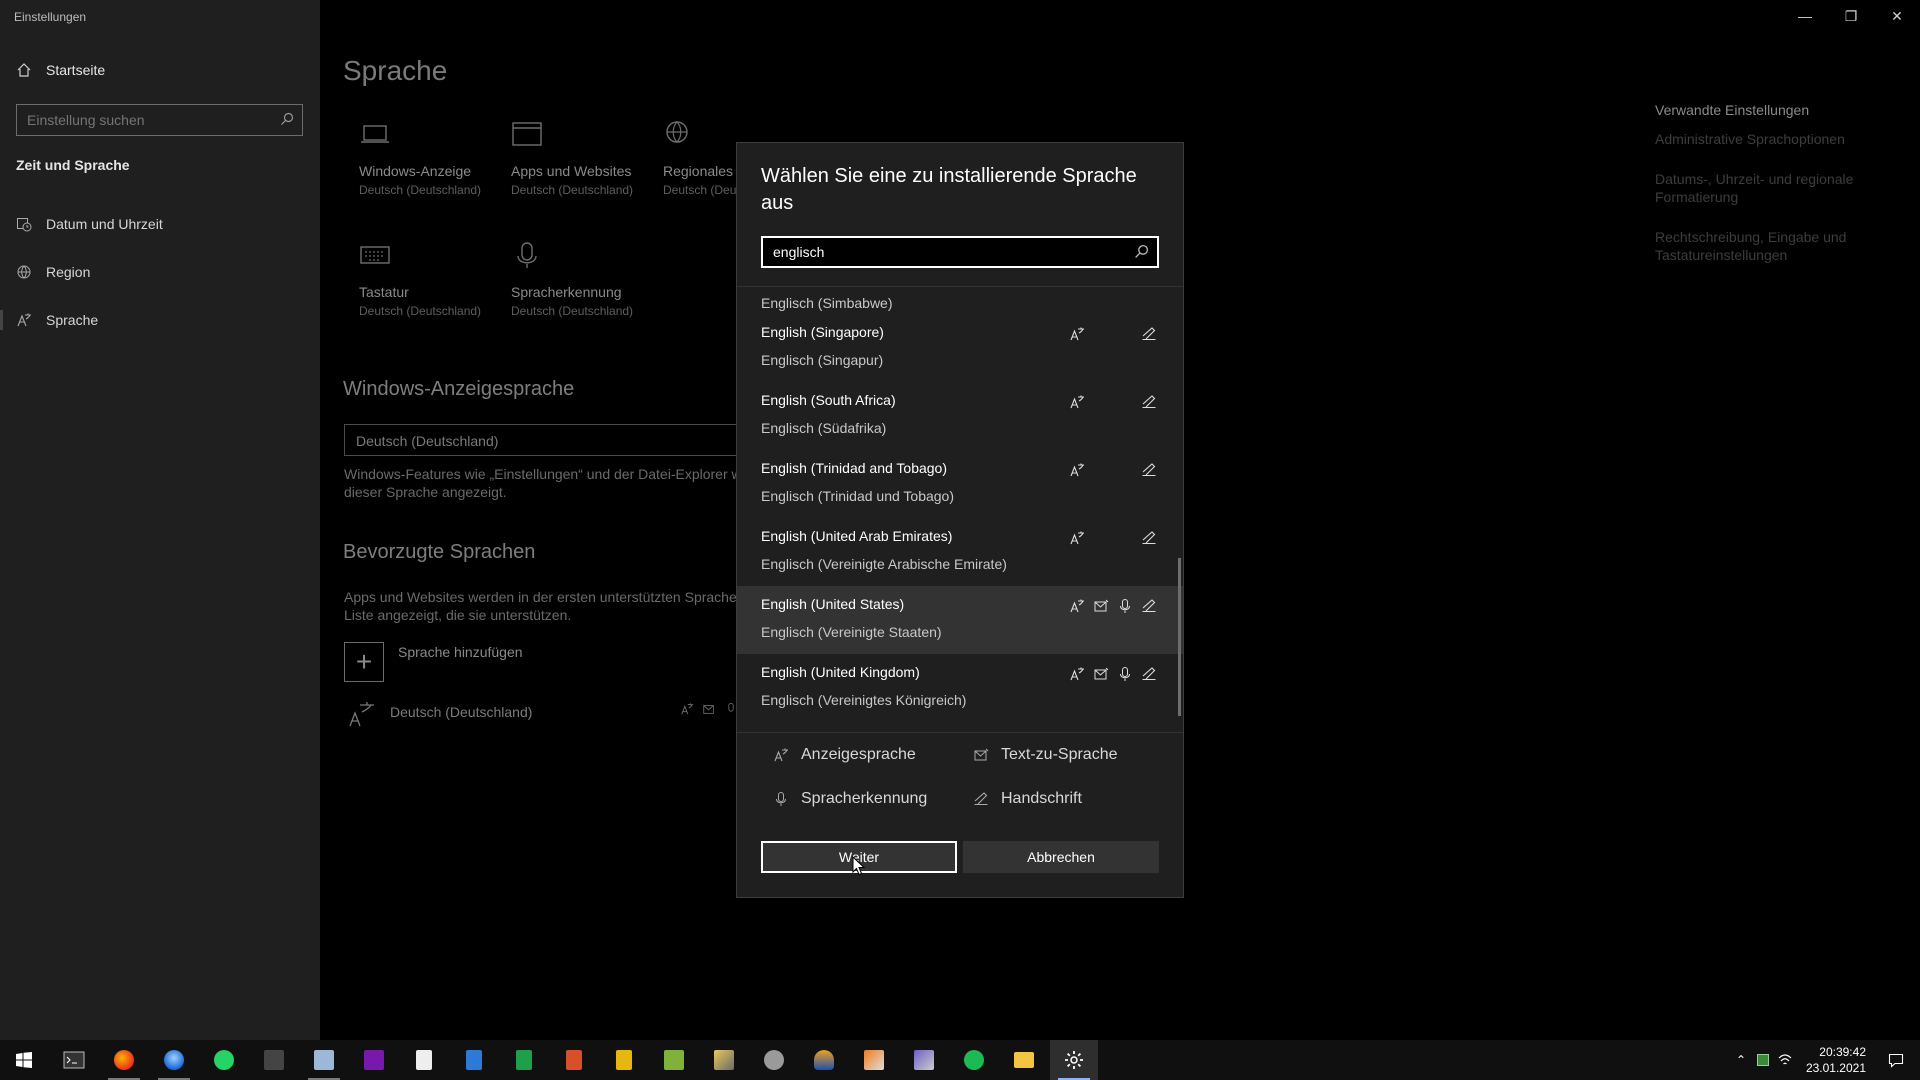 The height and width of the screenshot is (1080, 1920). I want to click on sidebar-home: Startseite, so click(60, 70).